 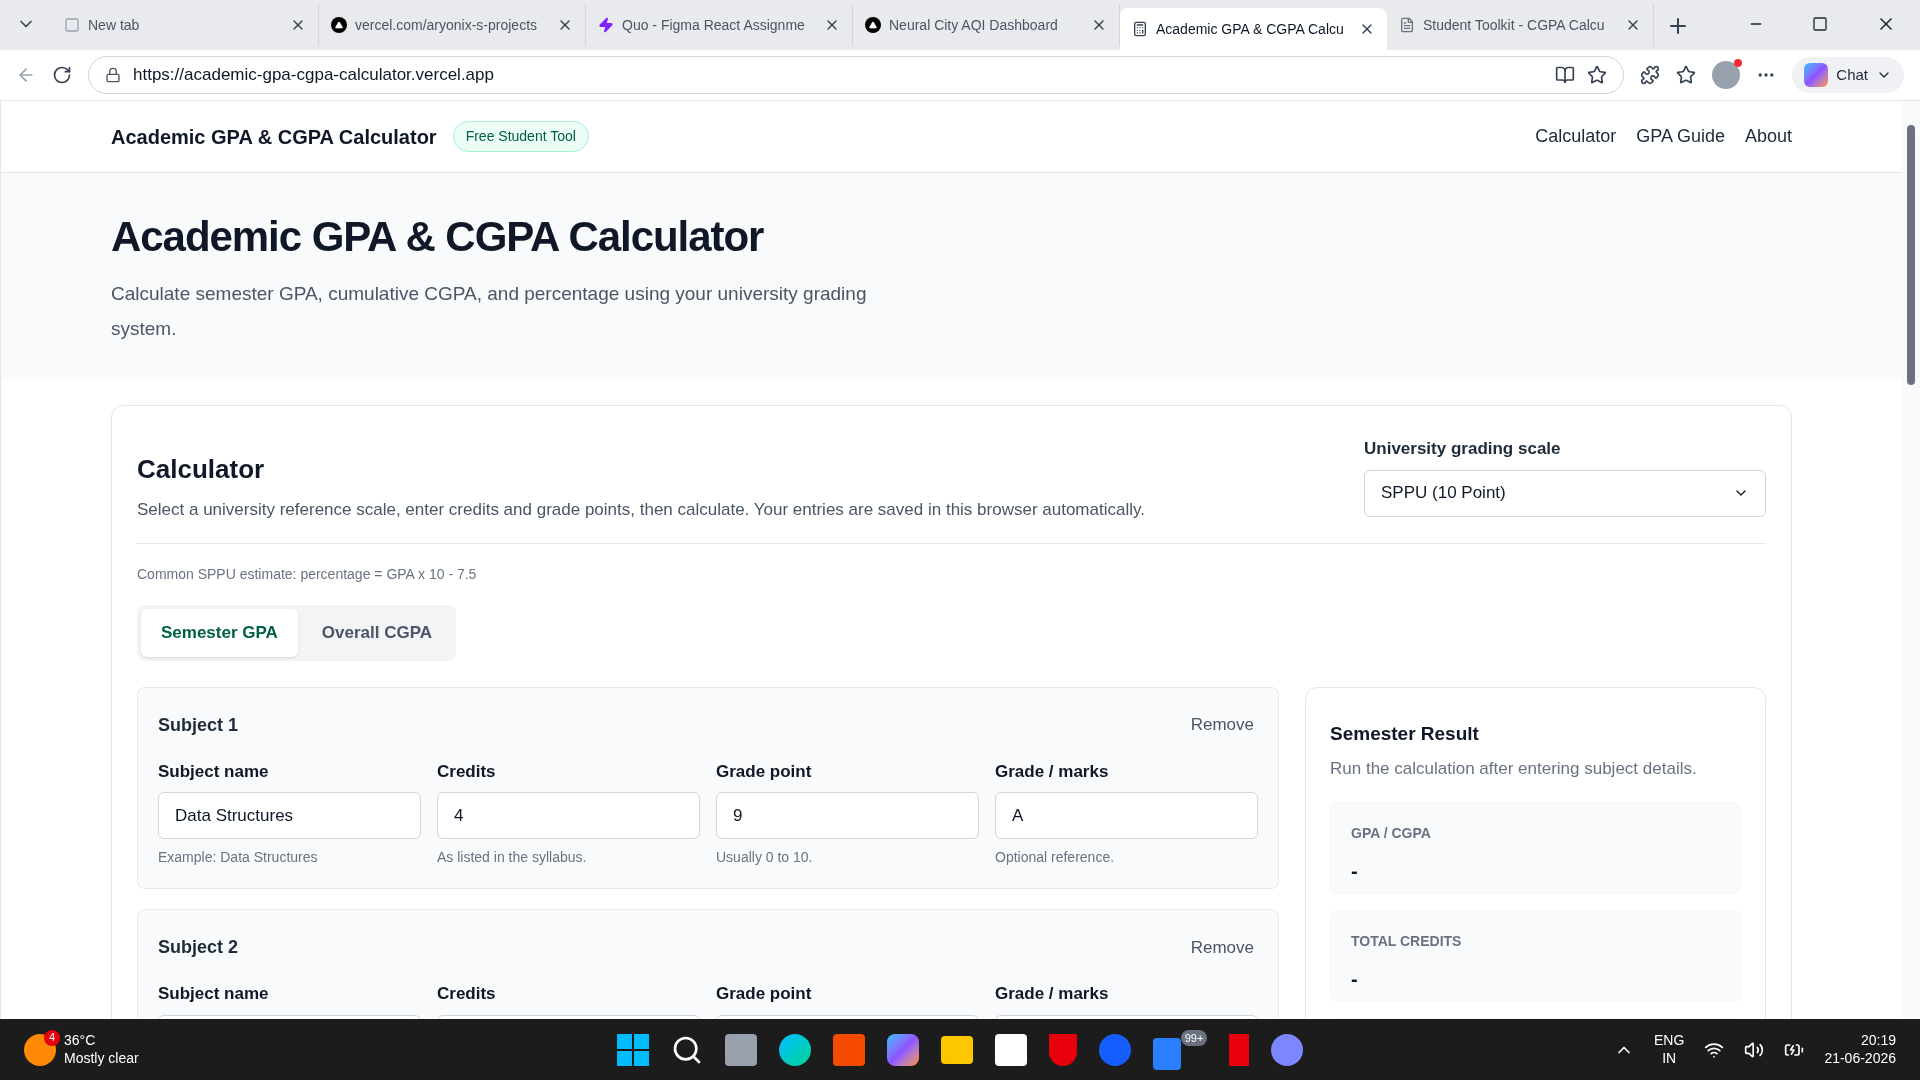 I want to click on nav-link: GPA Guide, so click(x=1680, y=136).